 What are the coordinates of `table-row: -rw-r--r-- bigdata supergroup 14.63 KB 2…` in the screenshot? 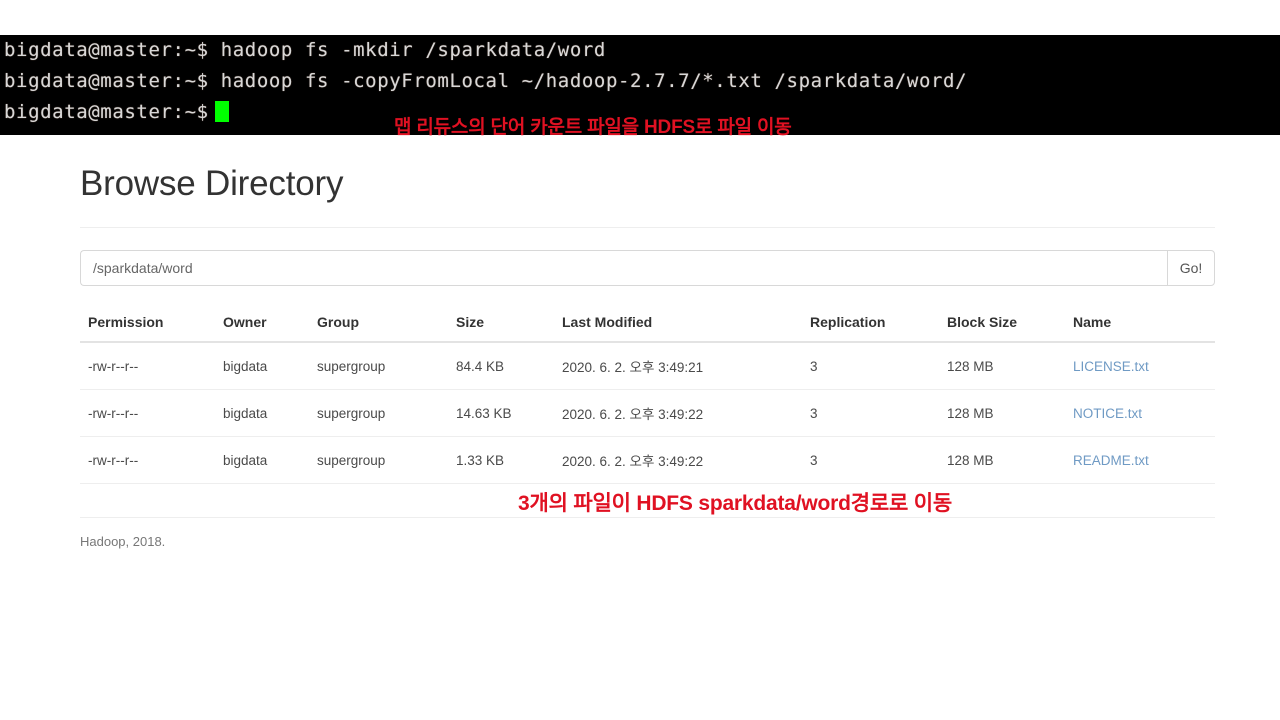 It's located at (647, 413).